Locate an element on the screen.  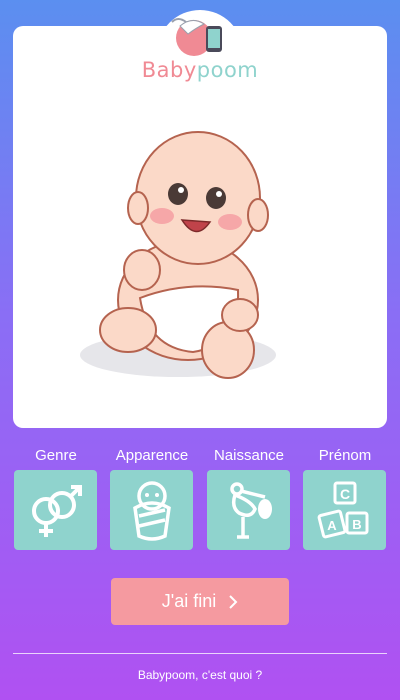
category-label: Genre is located at coordinates (56, 455).